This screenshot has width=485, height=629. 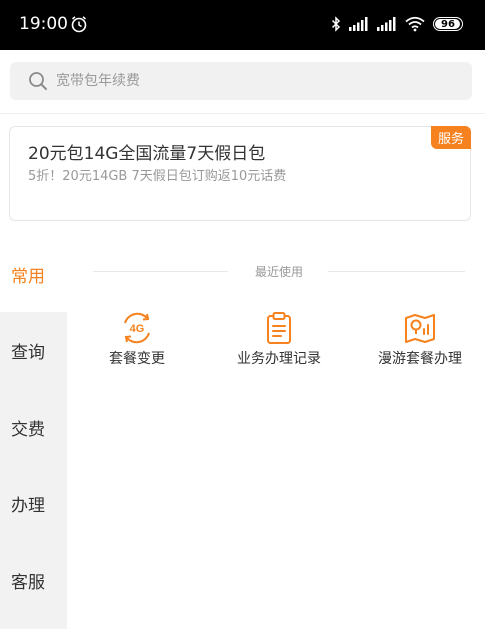 What do you see at coordinates (33, 580) in the screenshot?
I see `sidebar-item-service: 客服` at bounding box center [33, 580].